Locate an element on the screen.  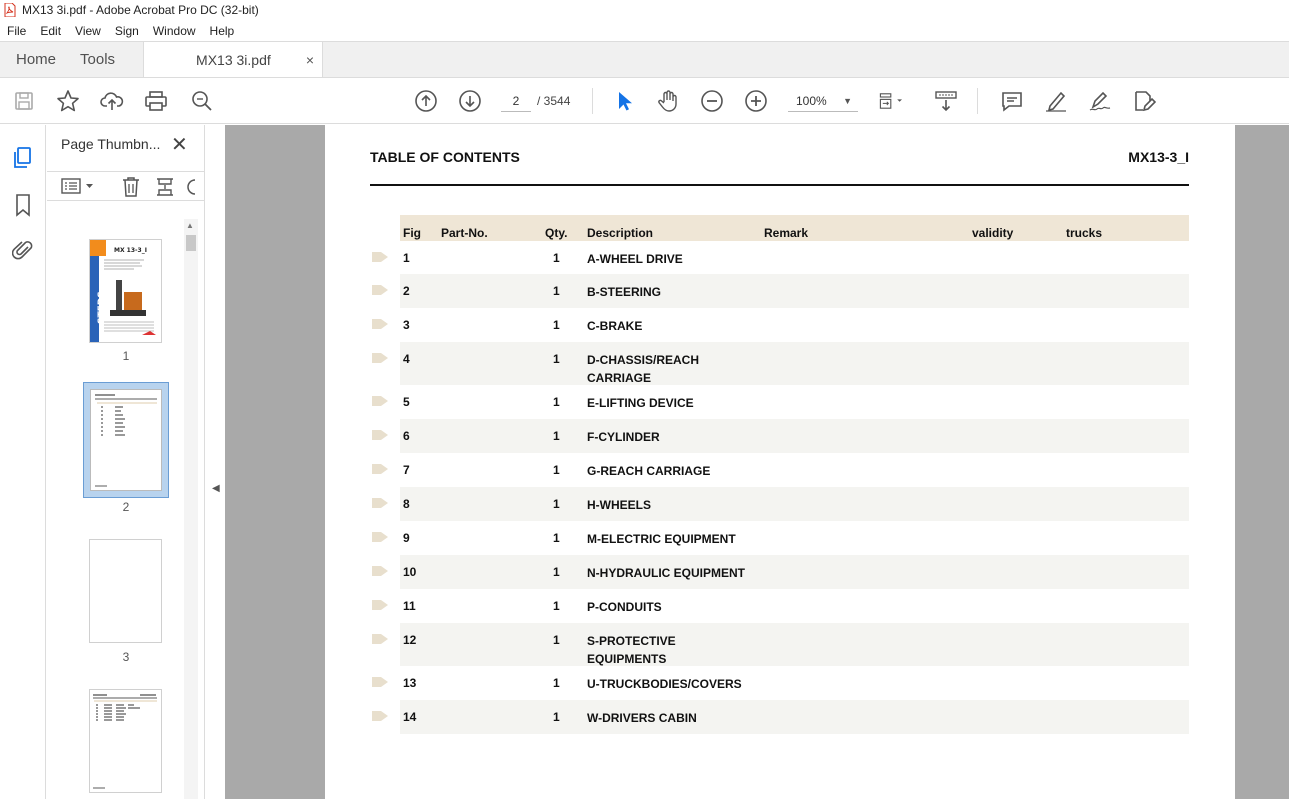
toolbar-divider is located at coordinates (977, 101).